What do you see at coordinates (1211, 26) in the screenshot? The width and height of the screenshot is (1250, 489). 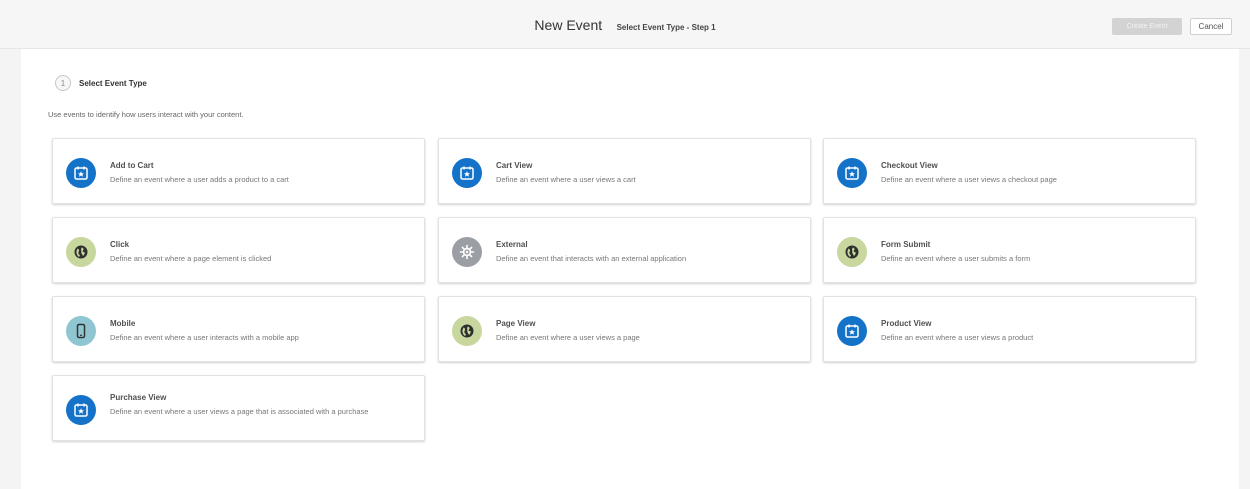 I see `cancel-button: Cancel` at bounding box center [1211, 26].